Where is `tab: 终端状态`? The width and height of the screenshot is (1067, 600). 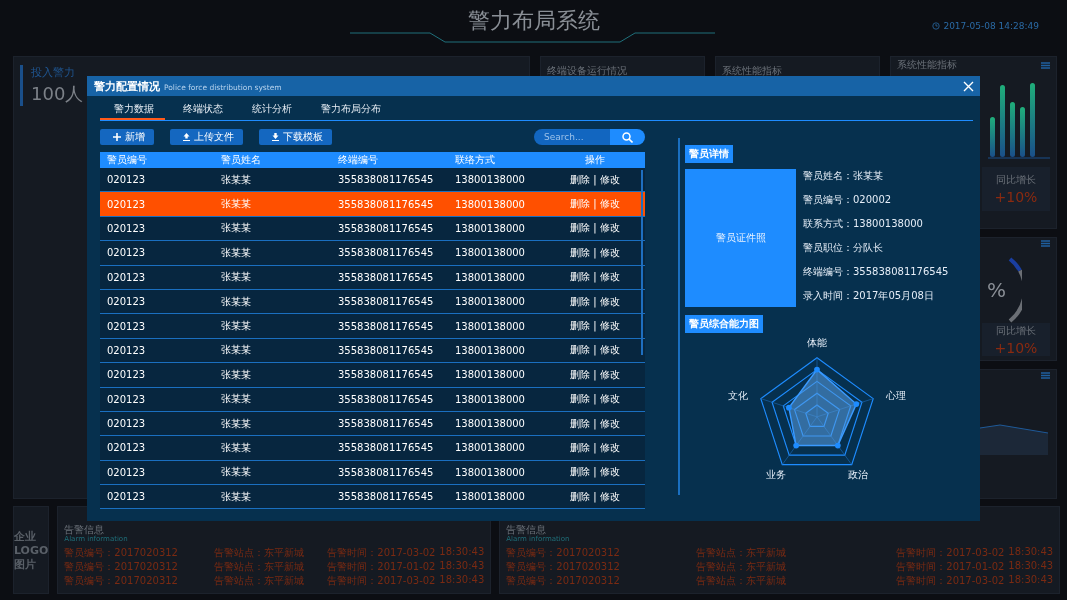 tab: 终端状态 is located at coordinates (201, 110).